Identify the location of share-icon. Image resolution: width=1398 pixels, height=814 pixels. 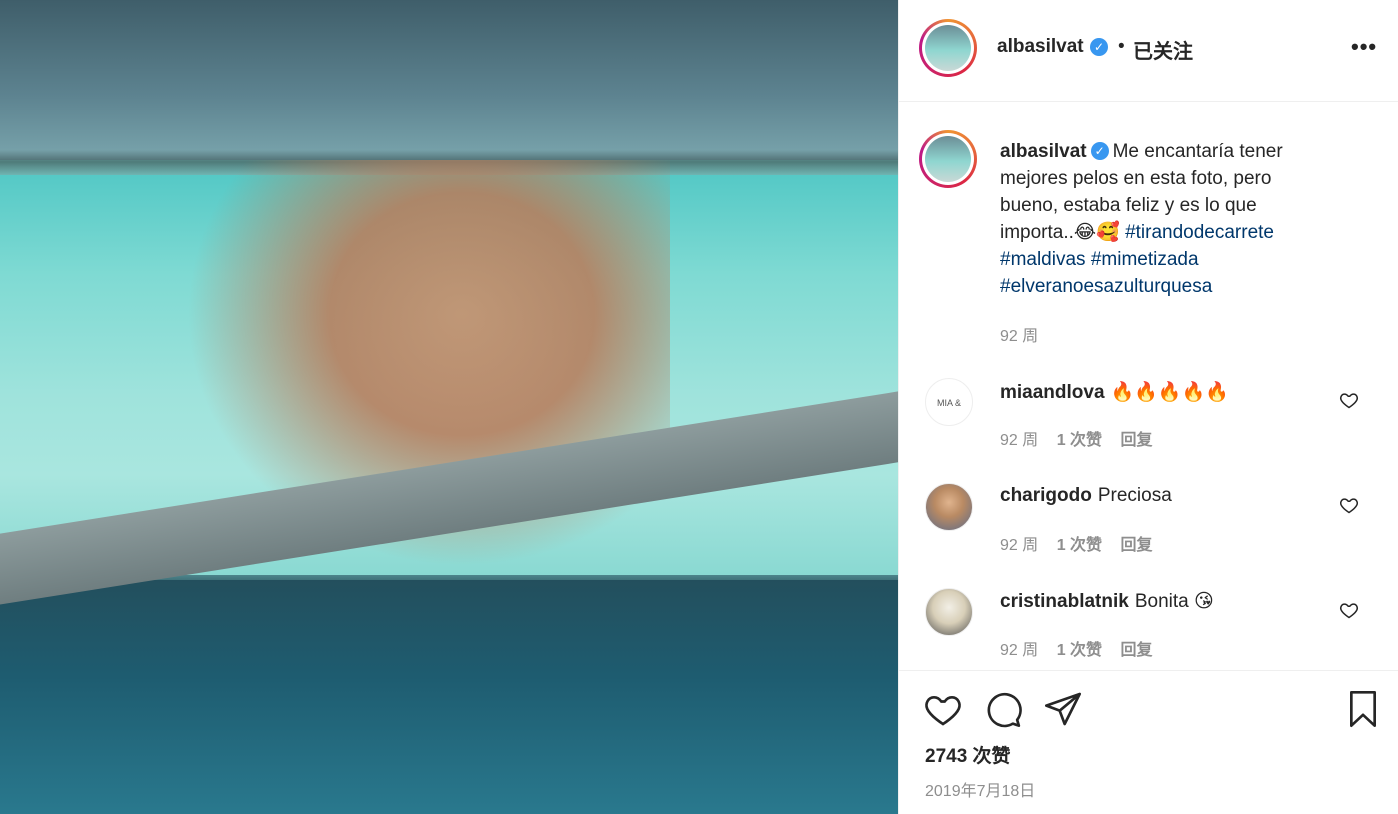
(1063, 709).